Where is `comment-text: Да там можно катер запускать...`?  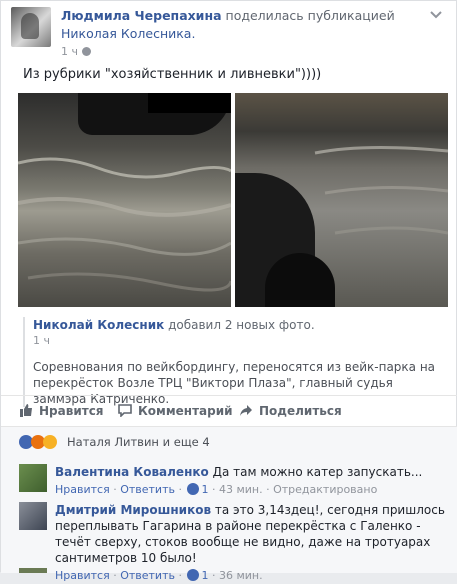
comment-text: Да там можно катер запускать... is located at coordinates (317, 472).